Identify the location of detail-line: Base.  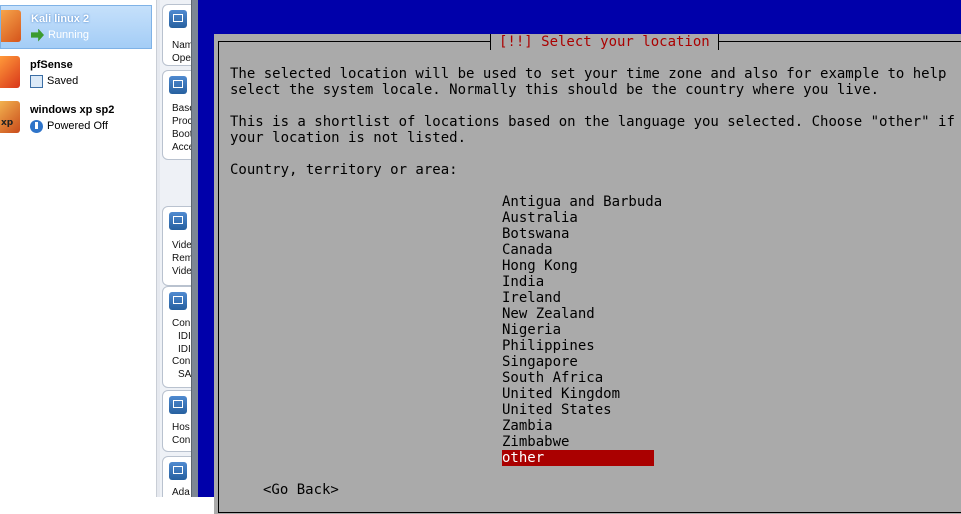
(181, 108).